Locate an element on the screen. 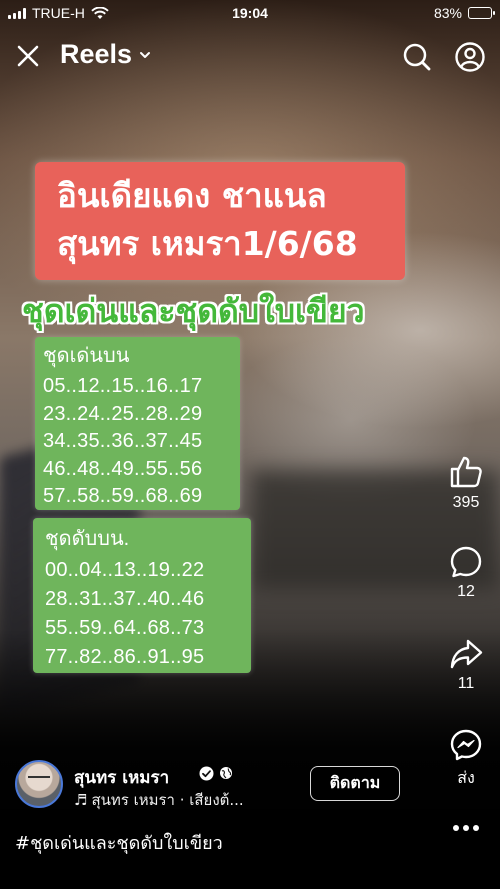 This screenshot has height=889, width=500. music-note-icon: ♬ is located at coordinates (81, 800).